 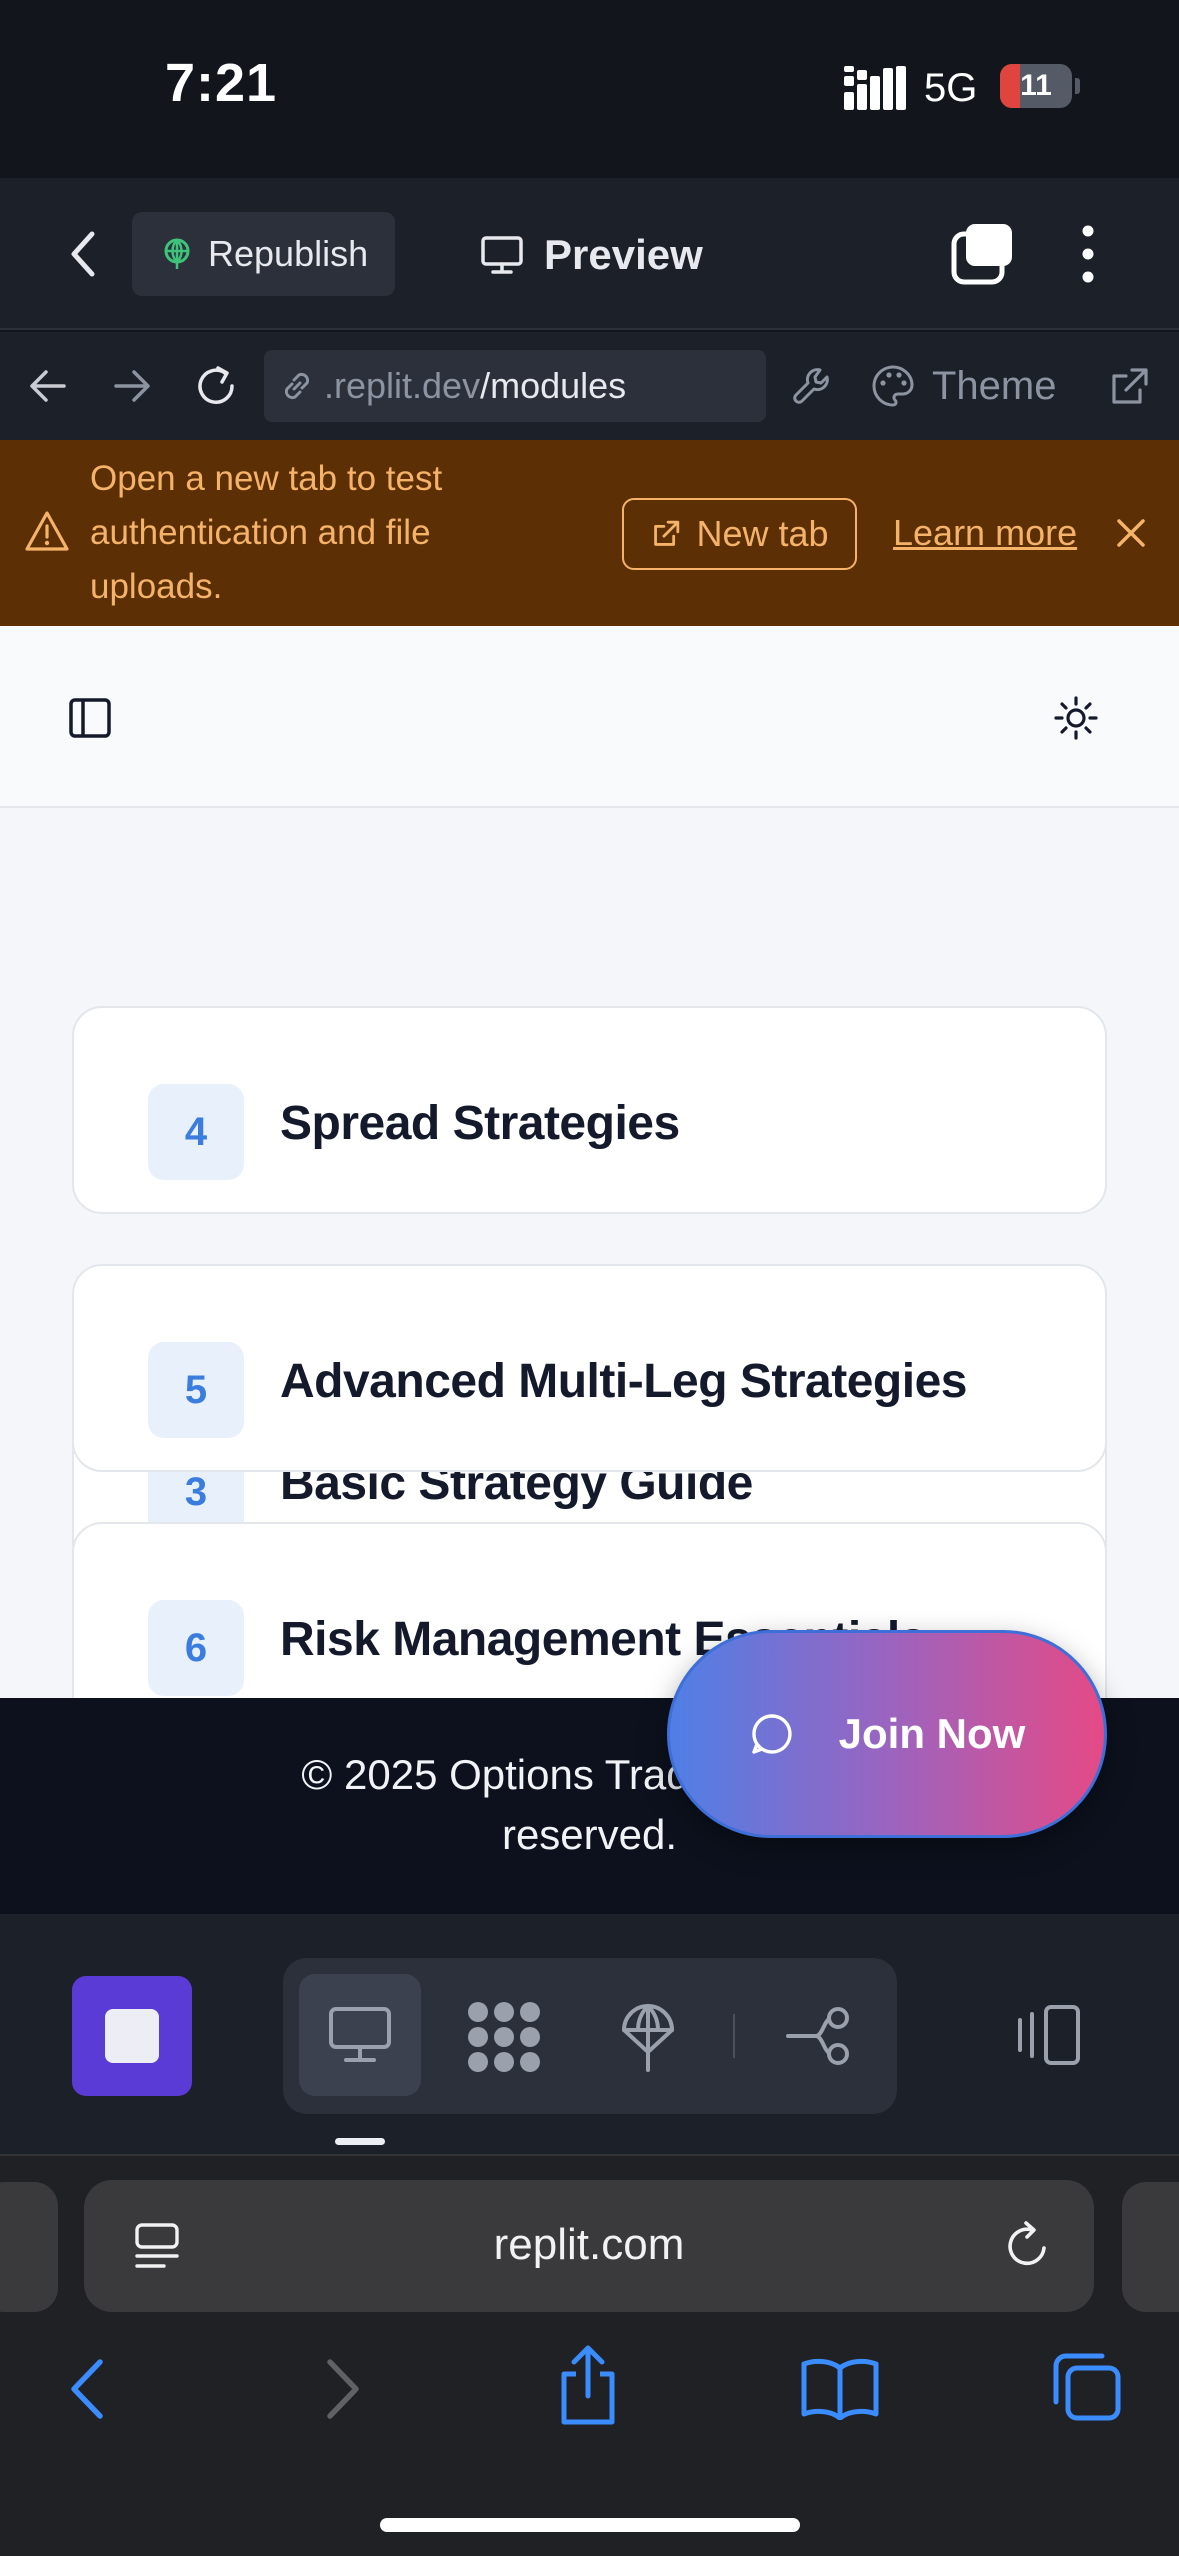 I want to click on back-chevron-icon, so click(x=84, y=254).